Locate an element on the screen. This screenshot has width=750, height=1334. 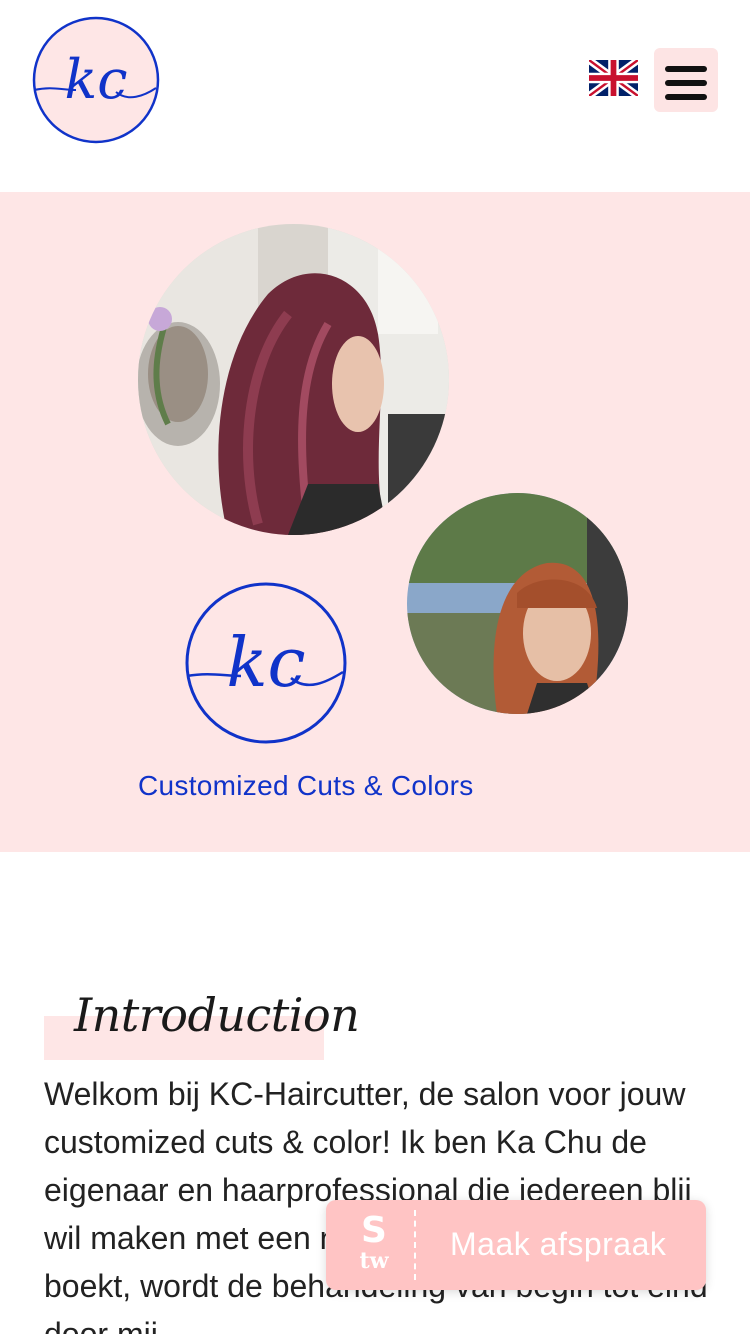
intro-heading-block: Introduction is located at coordinates (202, 1024).